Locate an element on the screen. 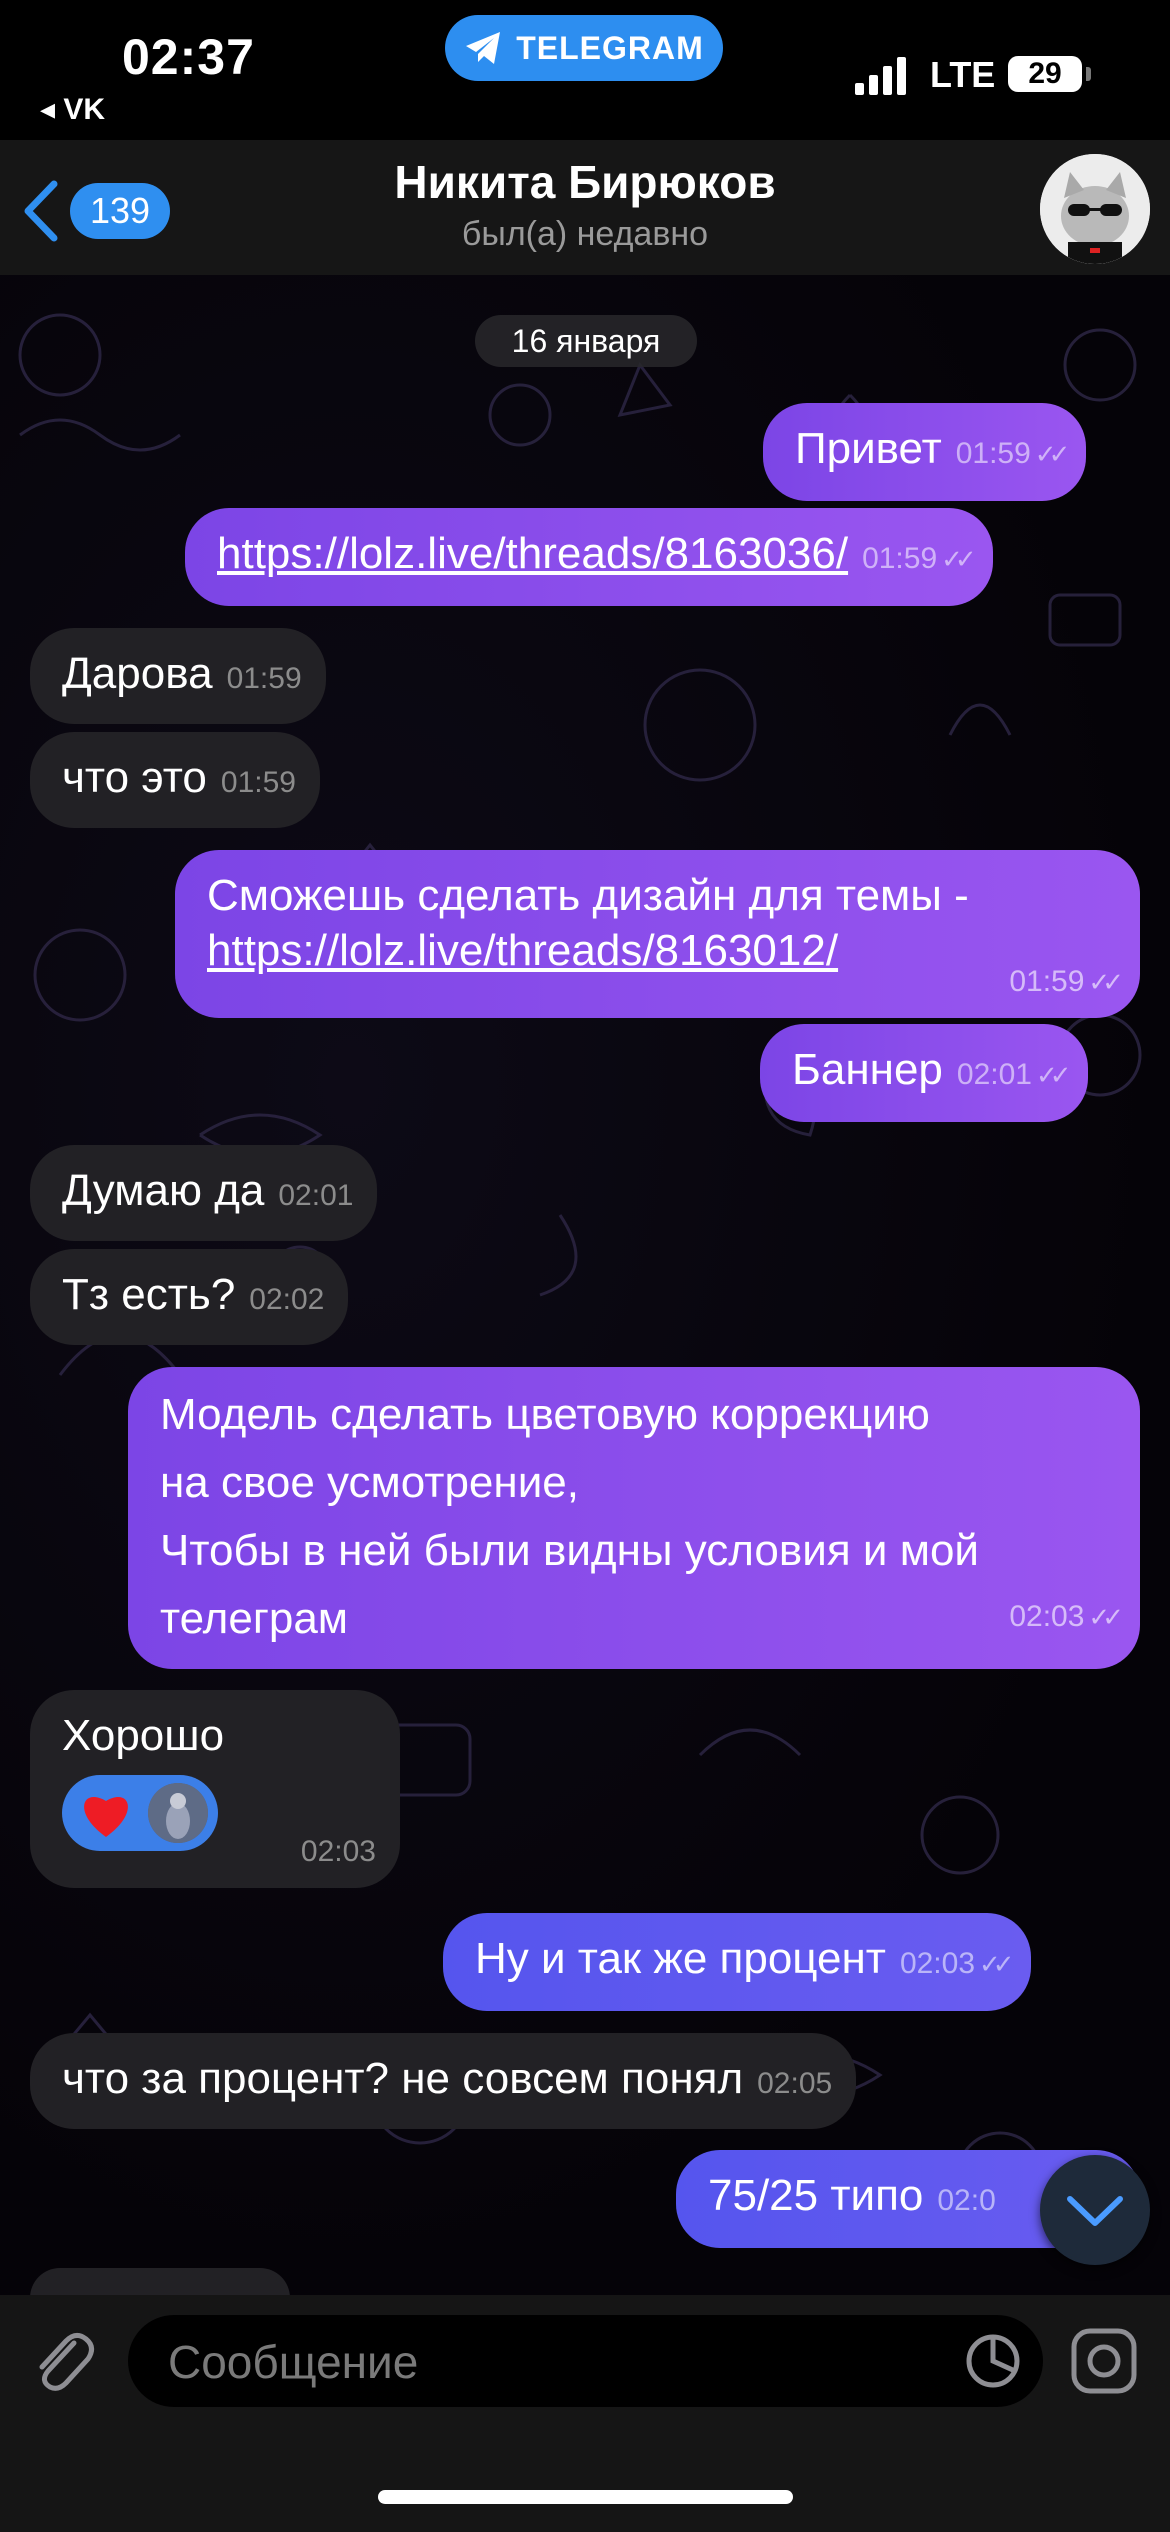 Image resolution: width=1170 pixels, height=2532 pixels. message-text: Привет is located at coordinates (868, 448).